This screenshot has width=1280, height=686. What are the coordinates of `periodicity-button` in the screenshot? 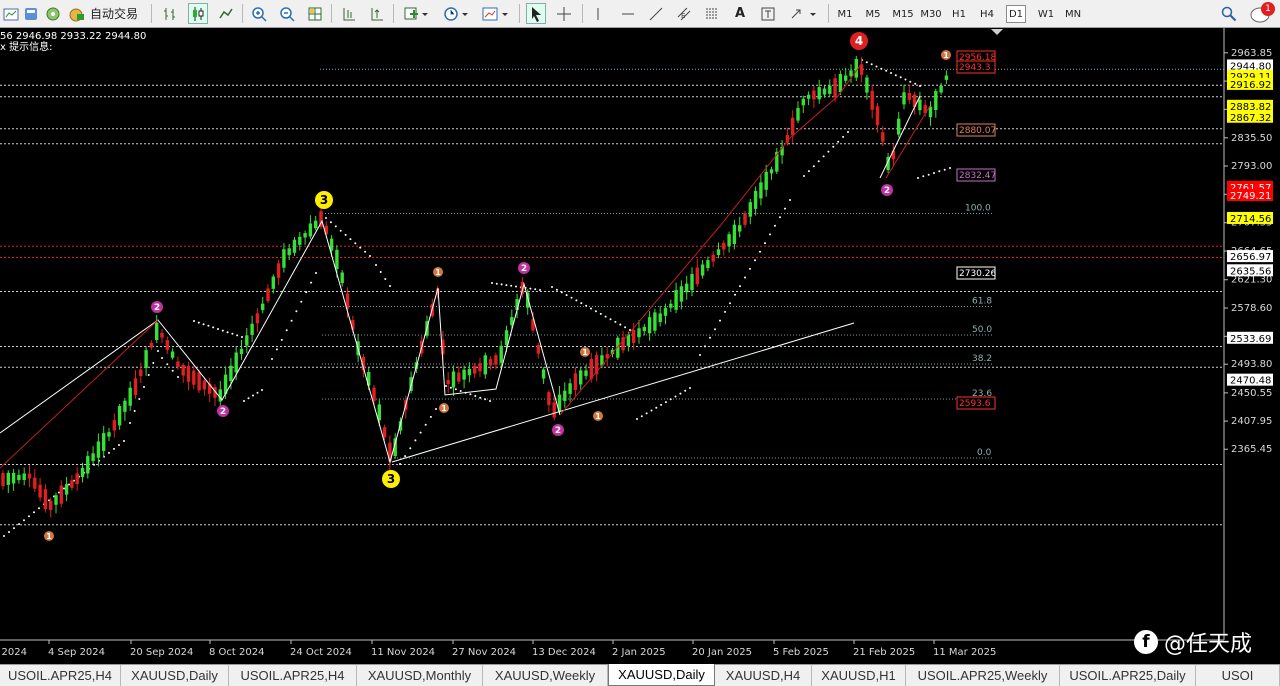 It's located at (456, 13).